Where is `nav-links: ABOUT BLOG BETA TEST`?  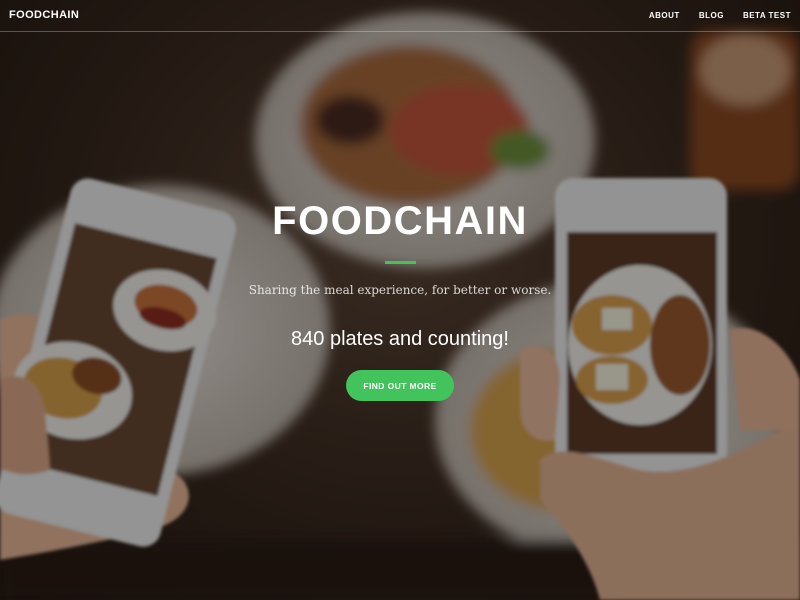
nav-links: ABOUT BLOG BETA TEST is located at coordinates (720, 15).